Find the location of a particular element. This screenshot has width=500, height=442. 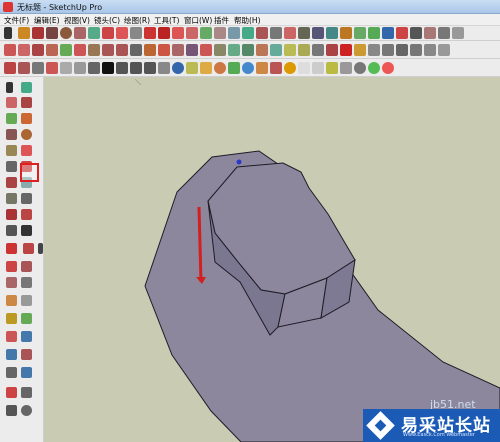

freehand-tool-icon is located at coordinates (26, 118).